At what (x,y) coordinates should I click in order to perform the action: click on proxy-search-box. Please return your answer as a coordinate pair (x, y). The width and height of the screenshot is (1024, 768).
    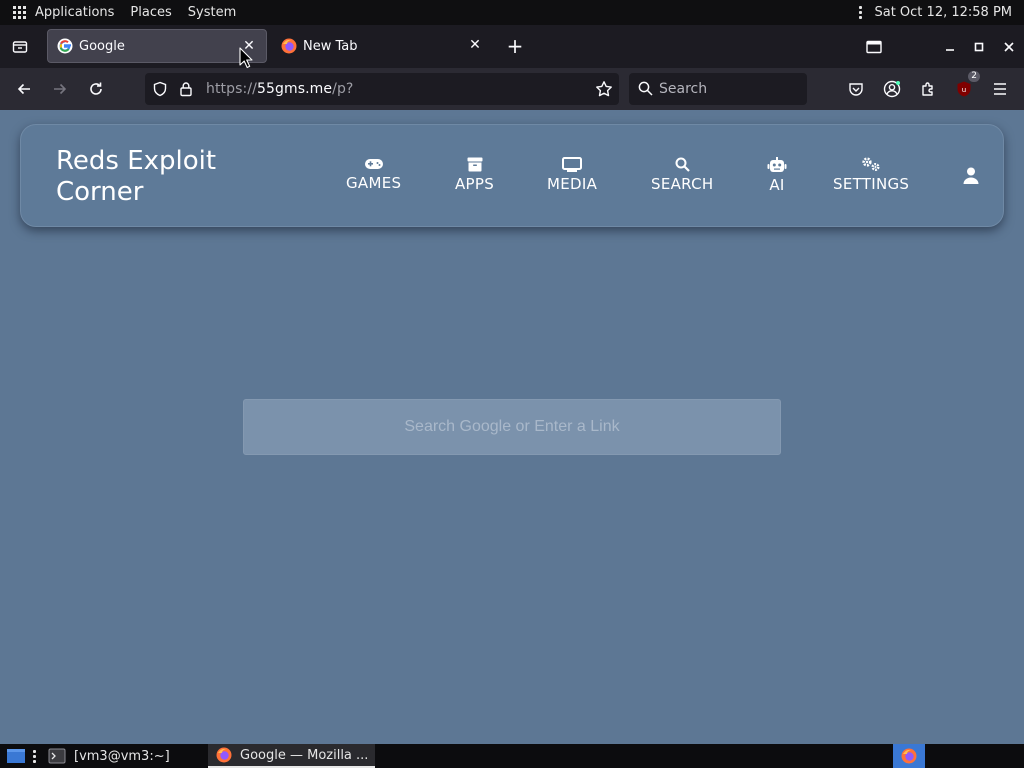
    Looking at the image, I should click on (512, 427).